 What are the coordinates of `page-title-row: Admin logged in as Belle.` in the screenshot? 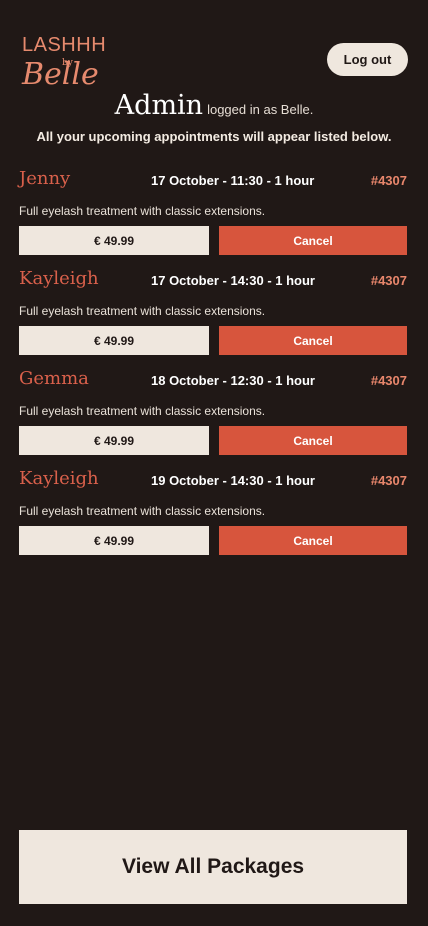 It's located at (214, 105).